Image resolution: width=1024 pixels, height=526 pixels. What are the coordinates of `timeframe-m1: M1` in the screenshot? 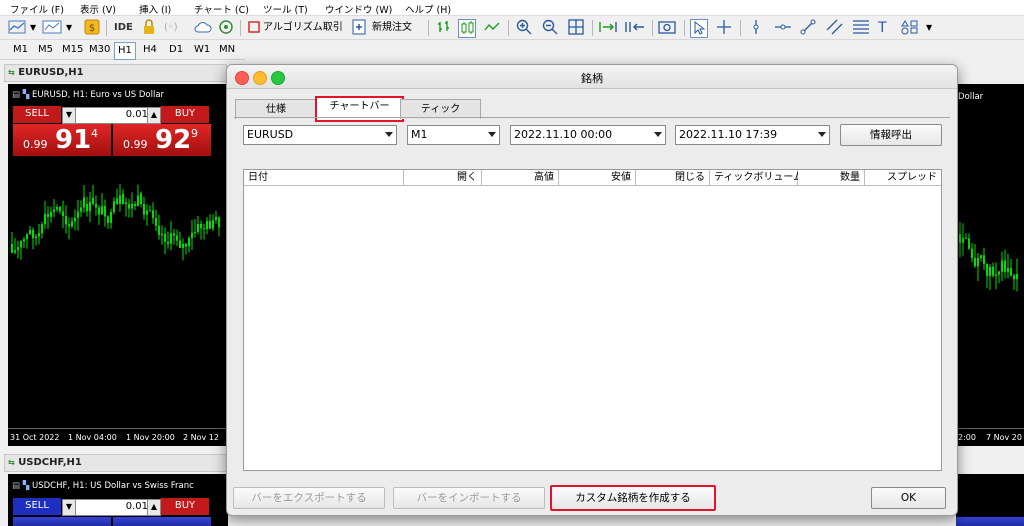 It's located at (20, 50).